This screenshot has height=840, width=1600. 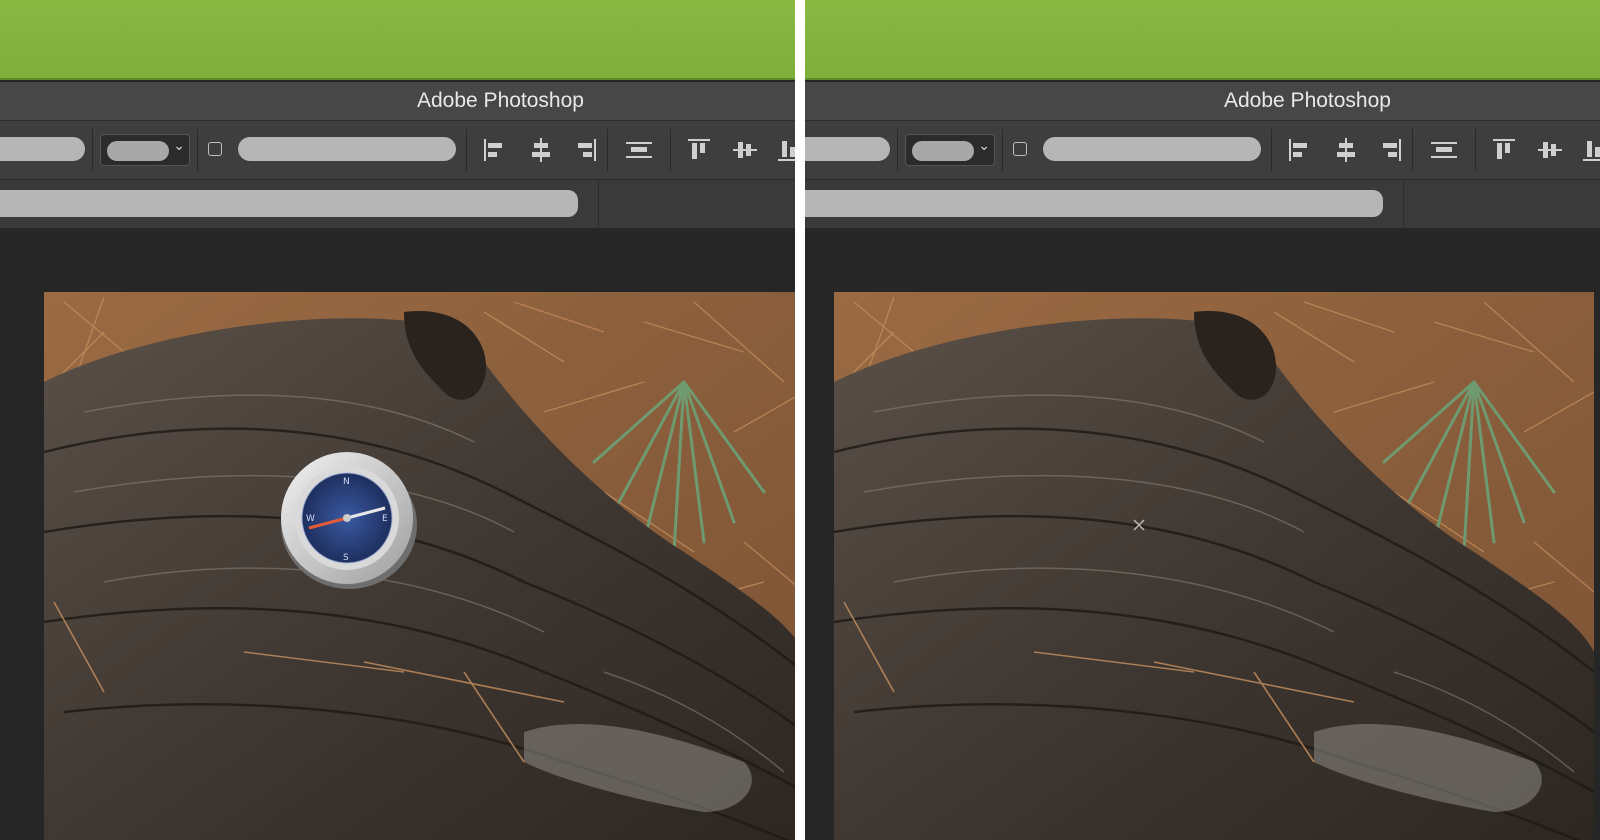 I want to click on svg-text: S, so click(x=346, y=558).